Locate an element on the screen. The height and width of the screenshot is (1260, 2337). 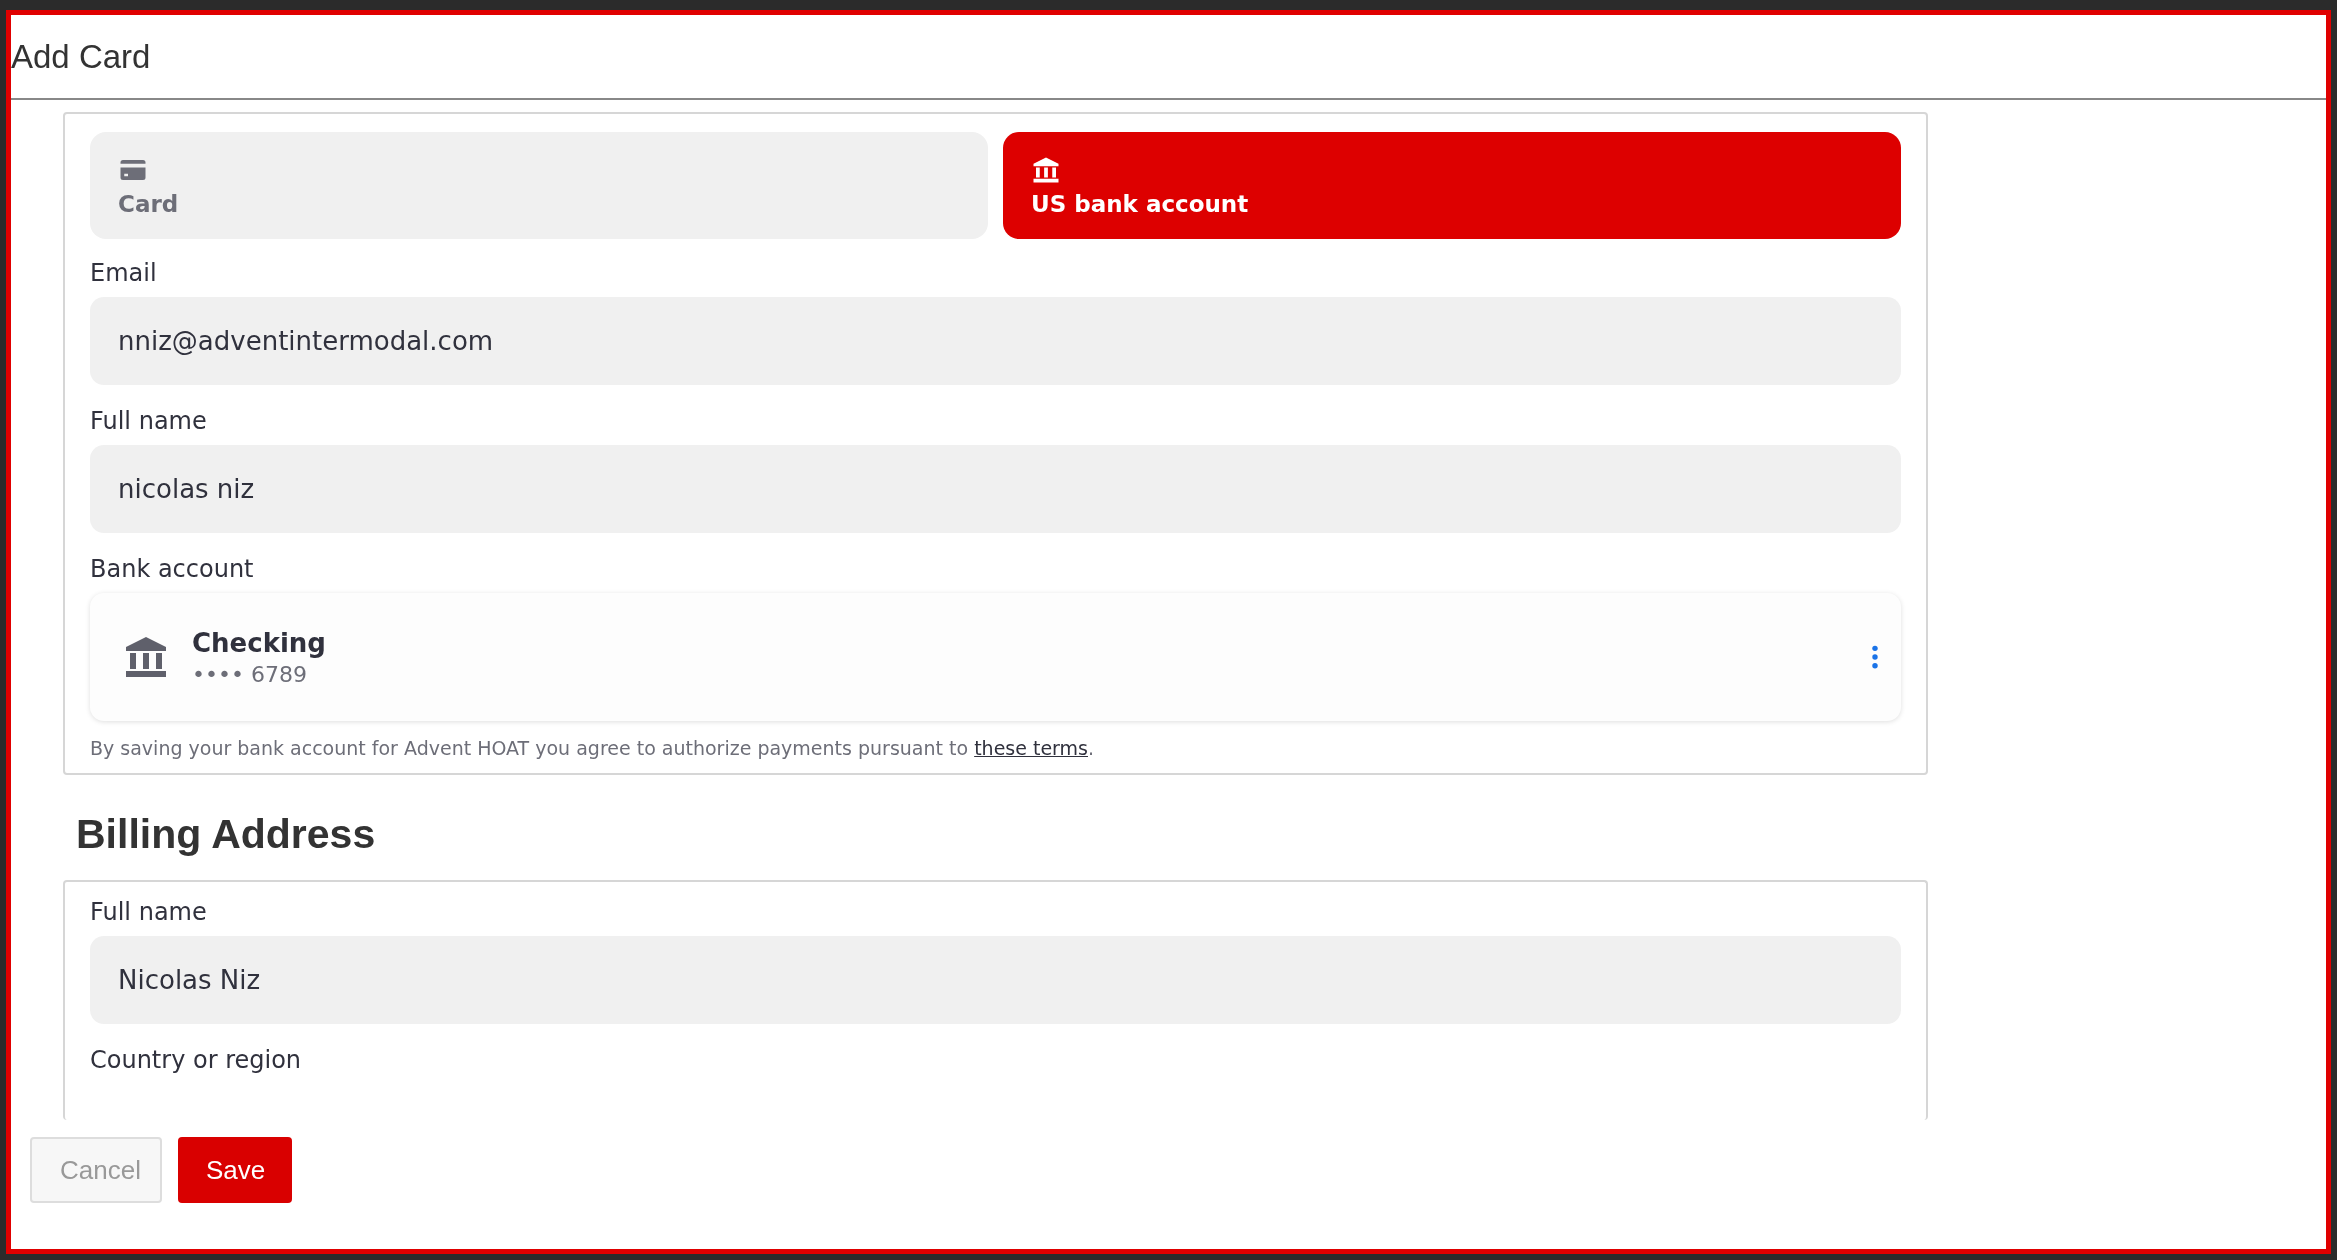
terms-link: these terms is located at coordinates (1031, 748).